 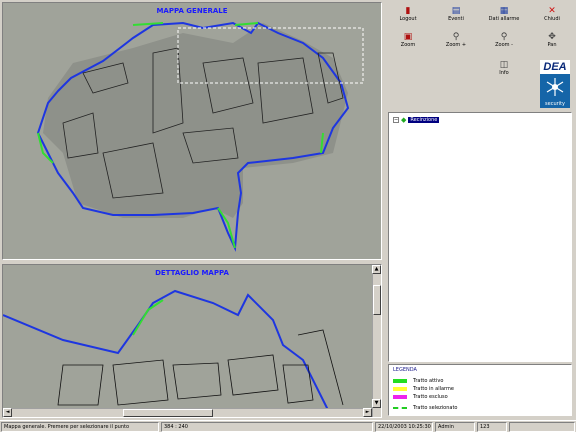 I want to click on logo-emblem: security, so click(x=555, y=91).